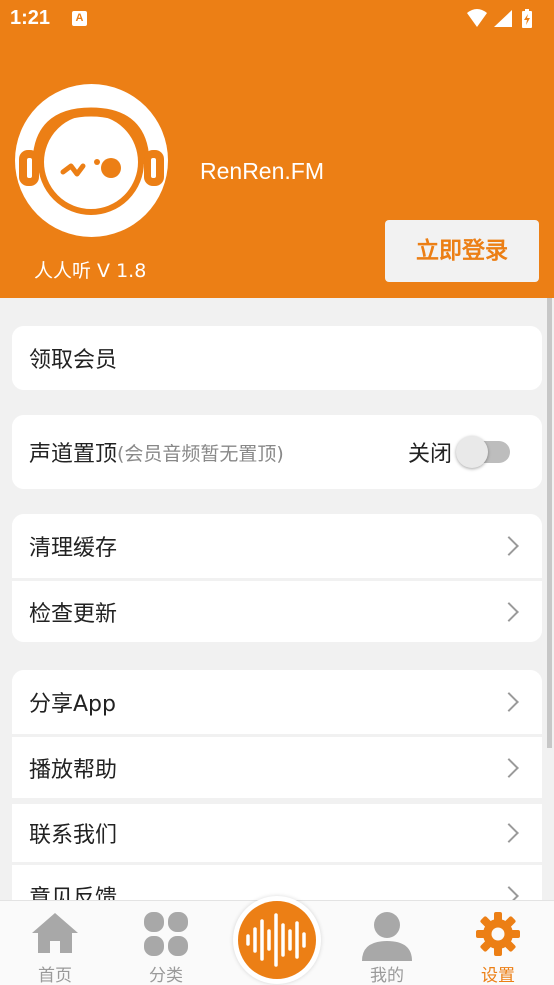 This screenshot has height=985, width=554. I want to click on check-update-label: 检查更新, so click(73, 614).